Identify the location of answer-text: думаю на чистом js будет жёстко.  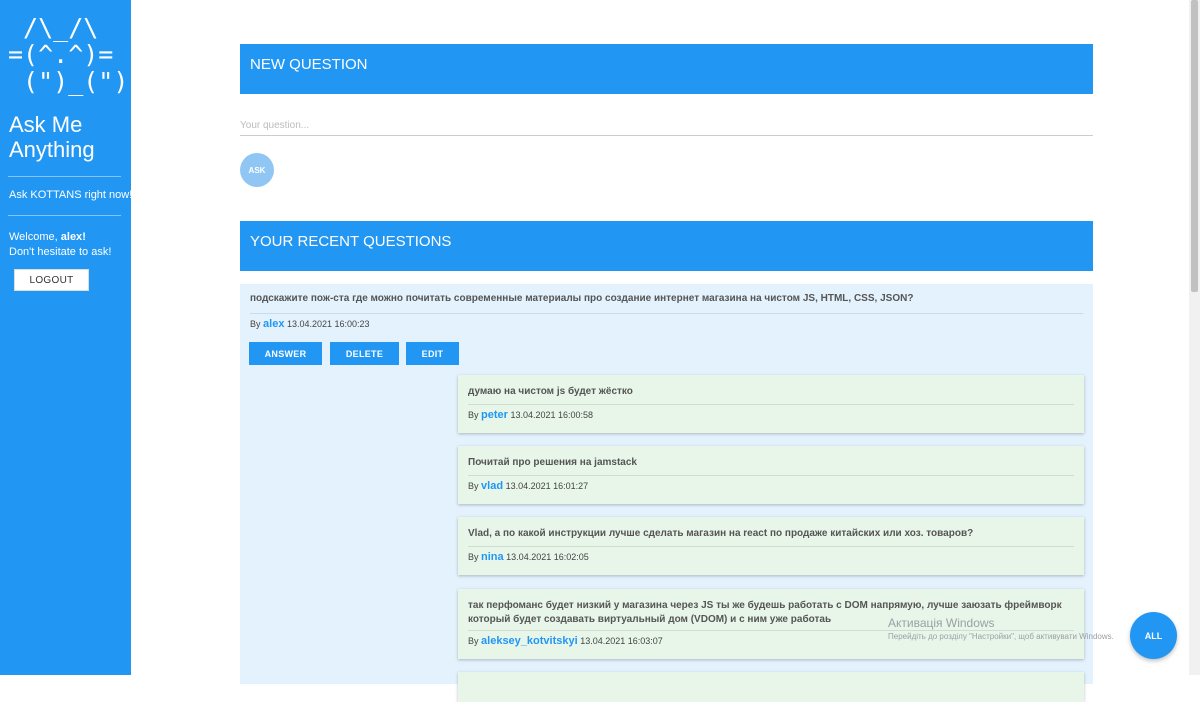
(550, 391).